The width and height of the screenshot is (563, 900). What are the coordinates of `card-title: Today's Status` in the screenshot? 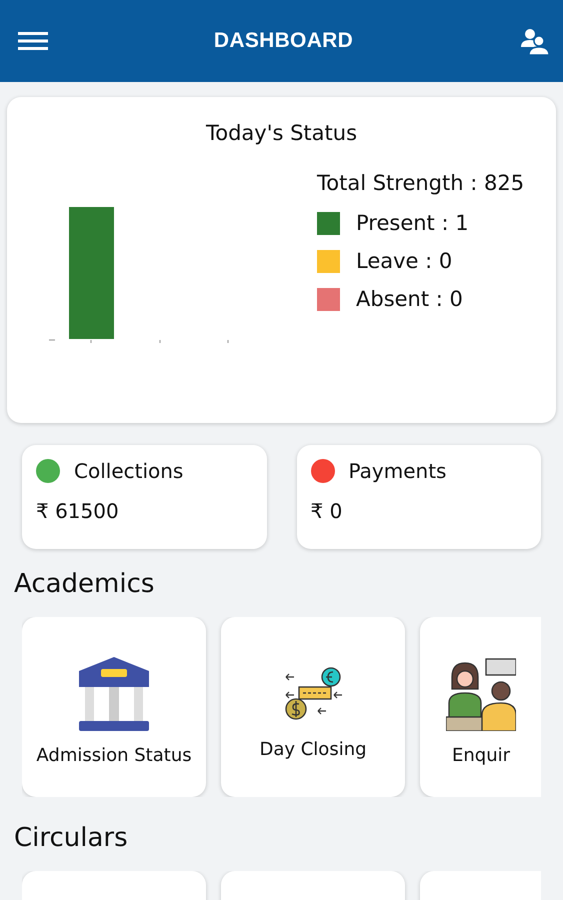 It's located at (281, 133).